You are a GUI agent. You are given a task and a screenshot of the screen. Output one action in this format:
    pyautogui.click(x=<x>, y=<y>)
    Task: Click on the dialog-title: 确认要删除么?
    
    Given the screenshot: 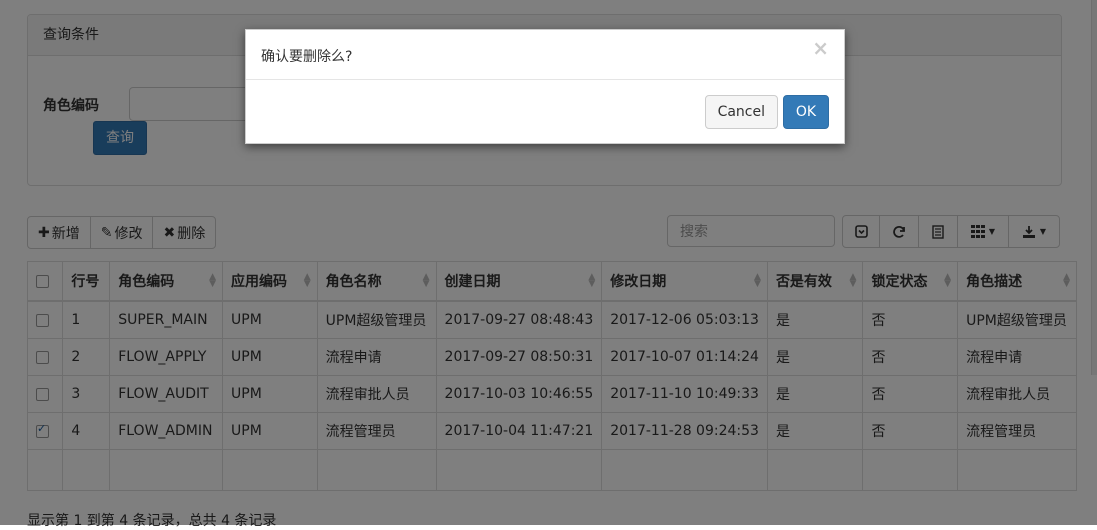 What is the action you would take?
    pyautogui.click(x=307, y=57)
    